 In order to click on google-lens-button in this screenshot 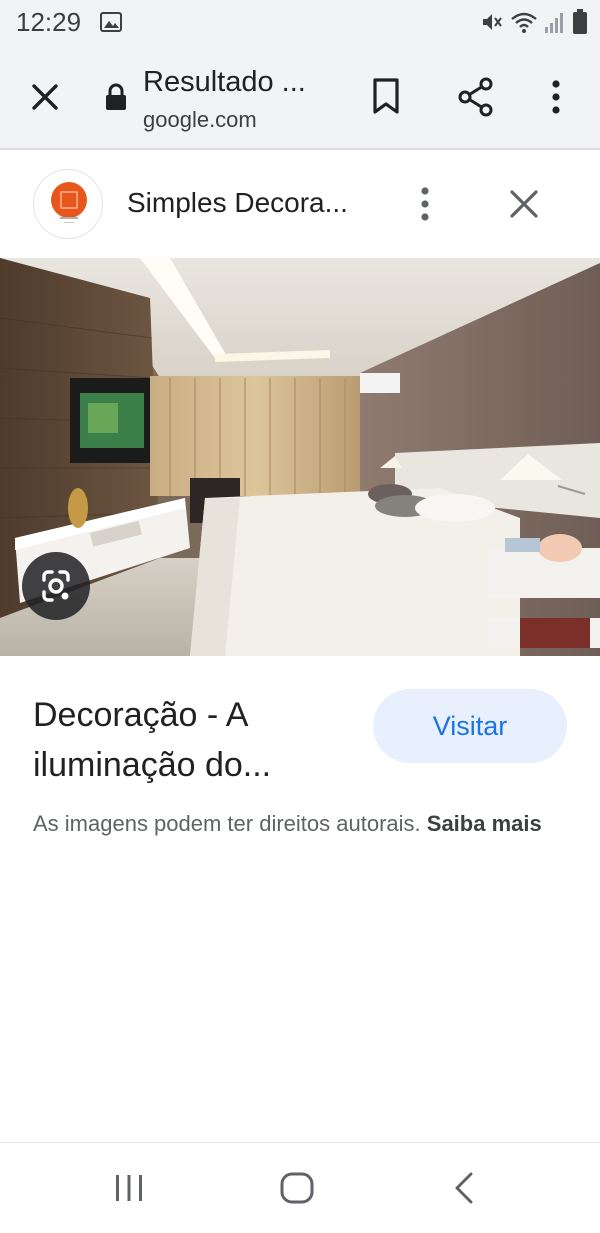, I will do `click(56, 586)`.